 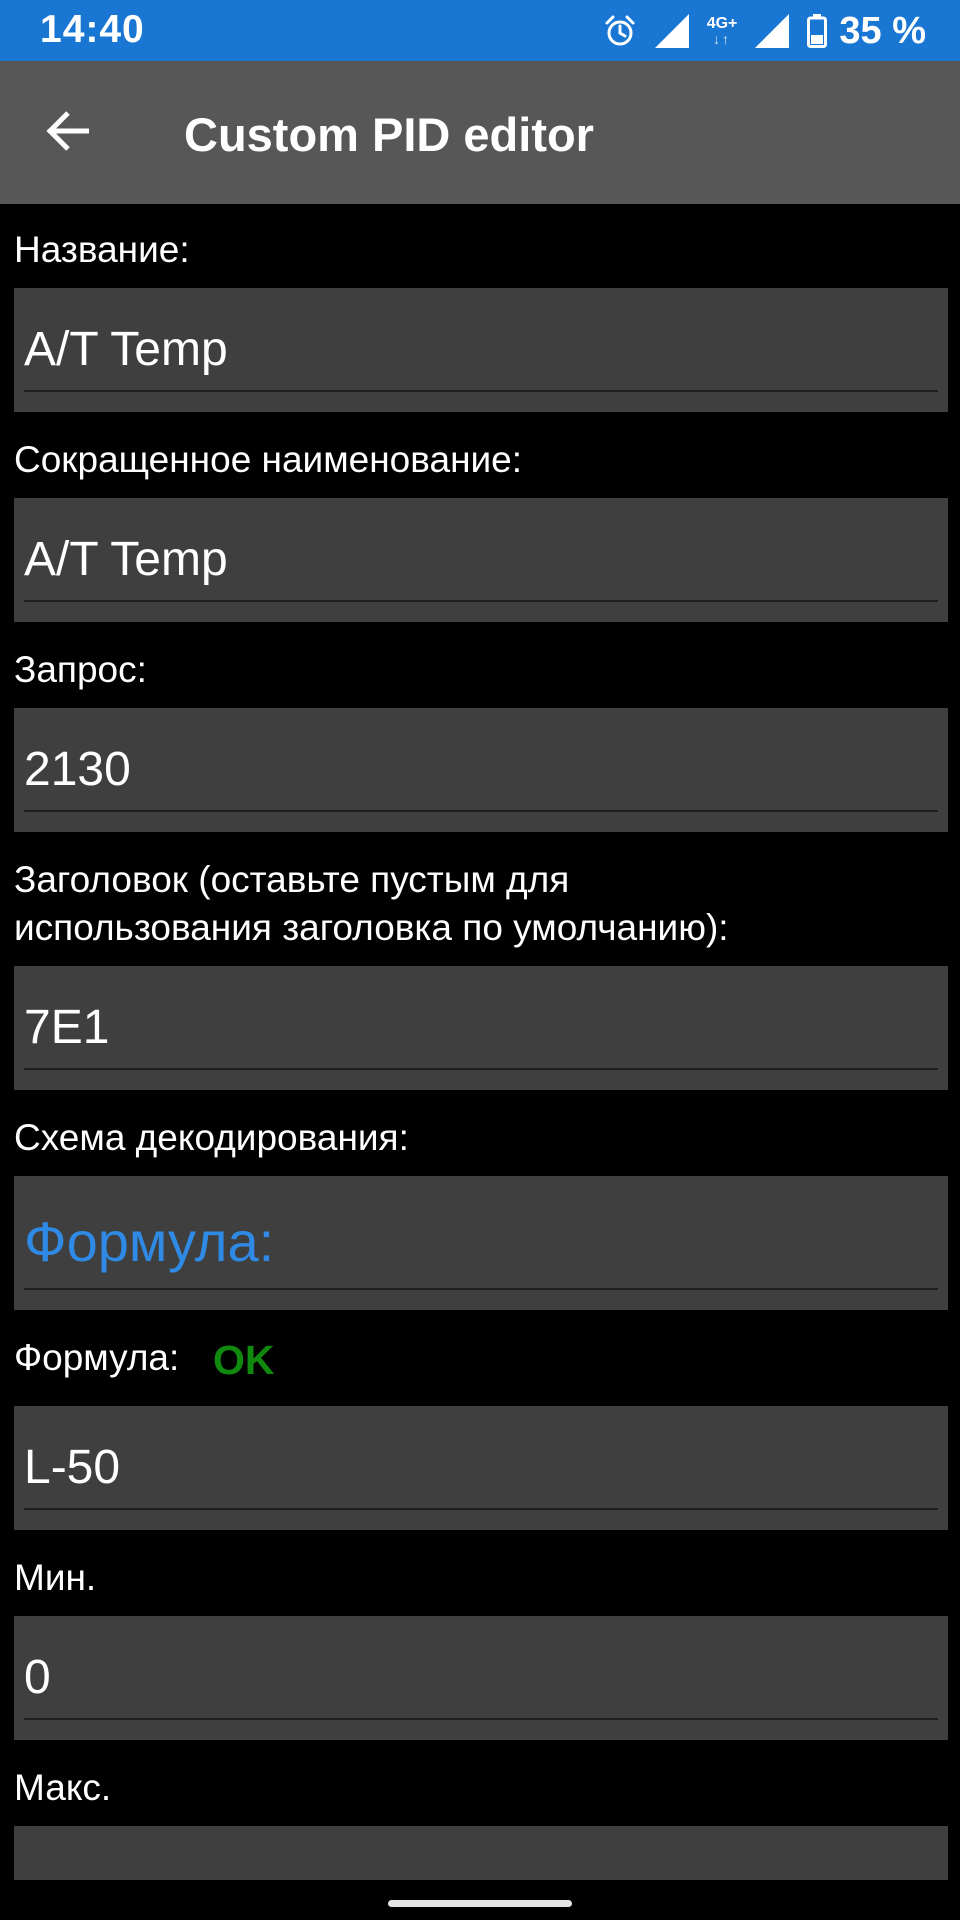 What do you see at coordinates (67, 1027) in the screenshot?
I see `header-value: 7E1` at bounding box center [67, 1027].